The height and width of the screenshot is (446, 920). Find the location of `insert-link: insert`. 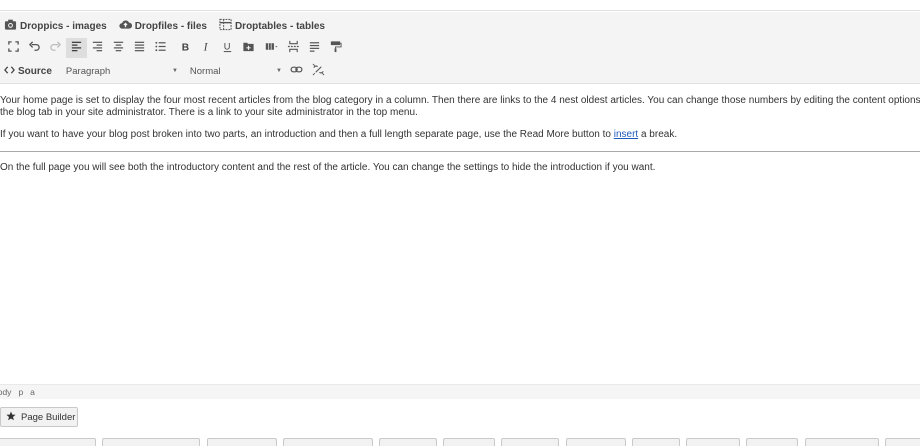

insert-link: insert is located at coordinates (626, 134).